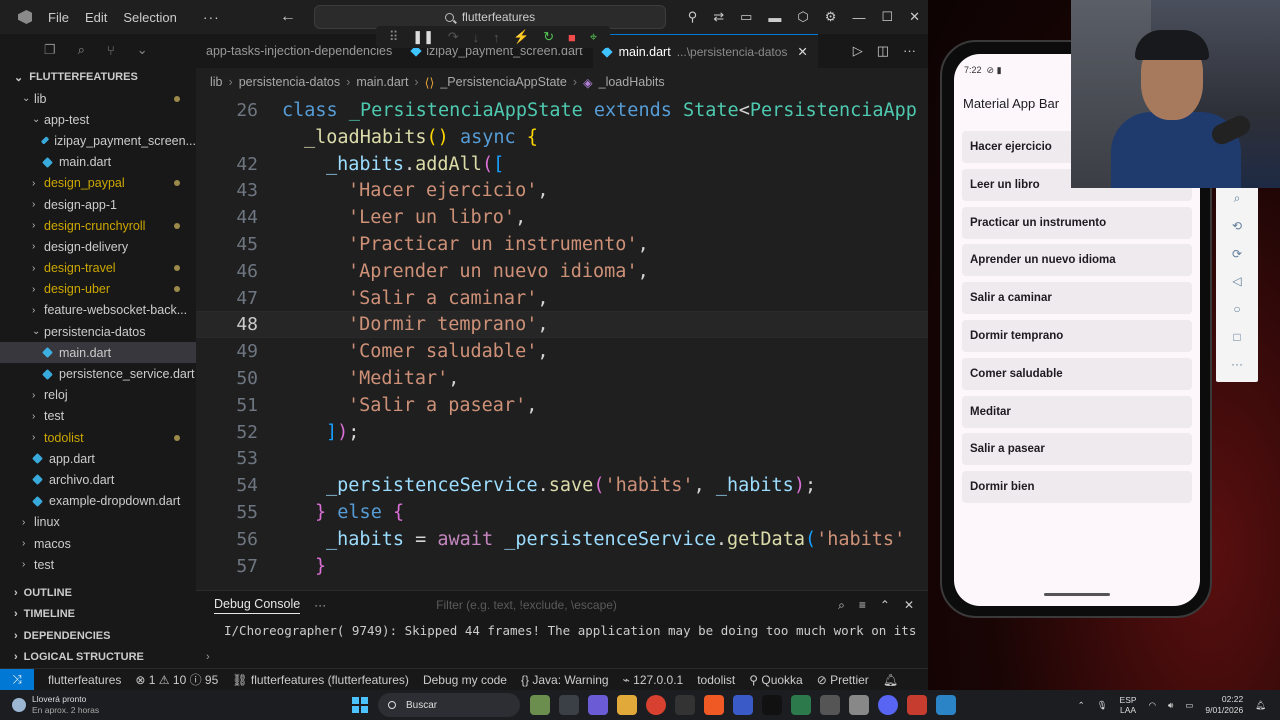 The image size is (1280, 720). I want to click on tiktok-icon, so click(772, 705).